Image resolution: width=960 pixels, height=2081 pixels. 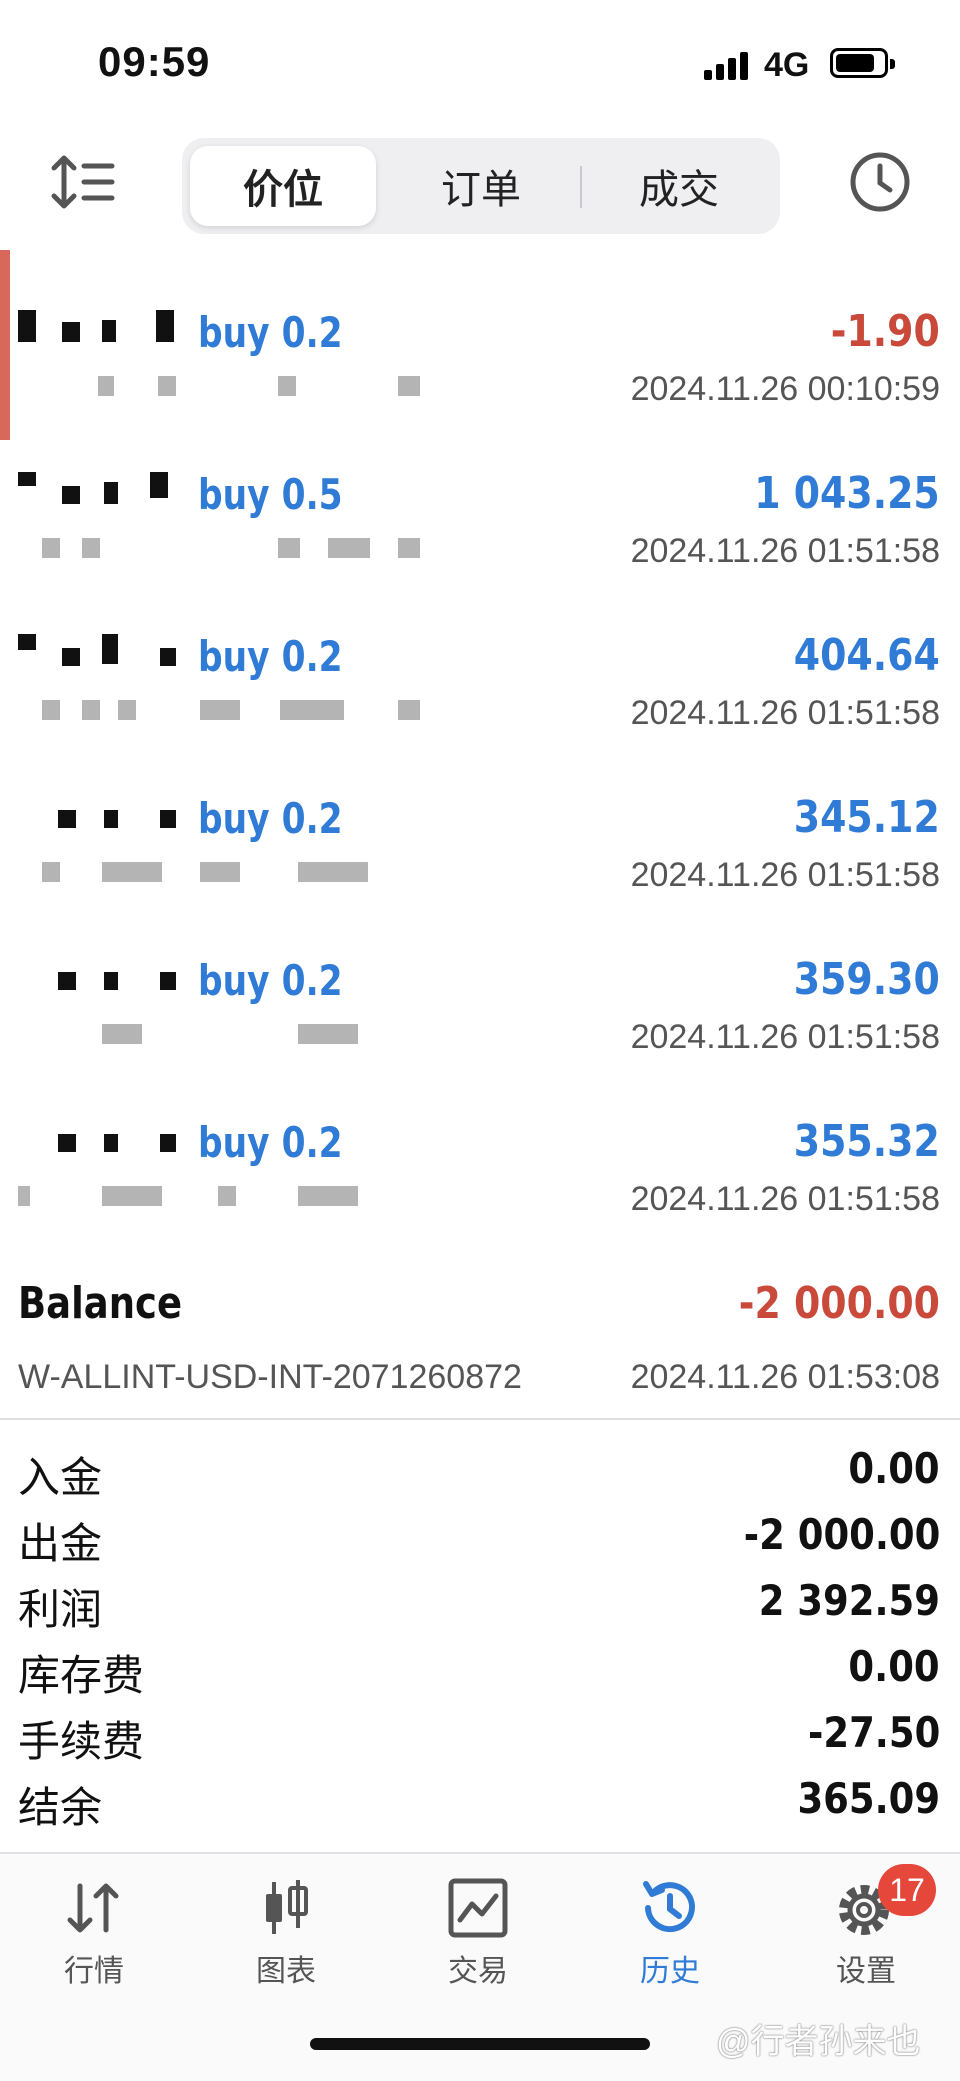 I want to click on summary-label: 结余, so click(x=60, y=1807).